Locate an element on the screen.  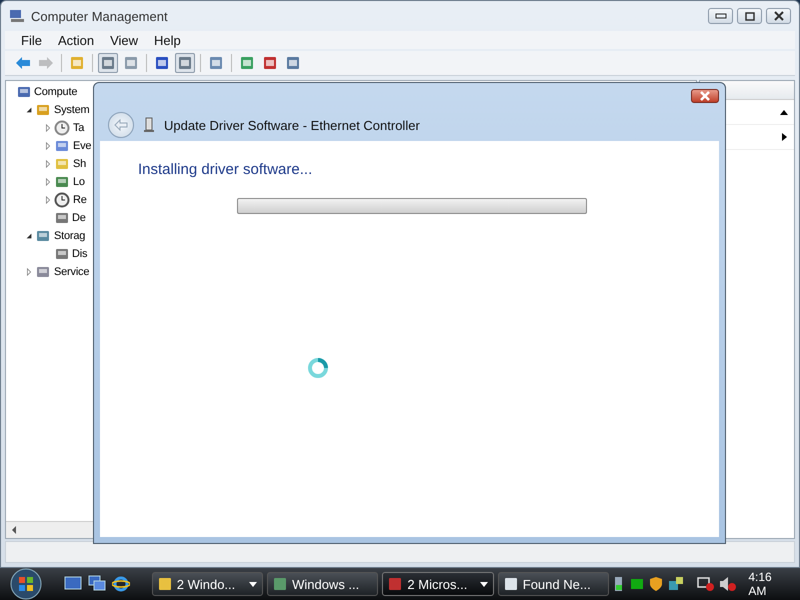
forward-arrow-icon is located at coordinates (46, 63).